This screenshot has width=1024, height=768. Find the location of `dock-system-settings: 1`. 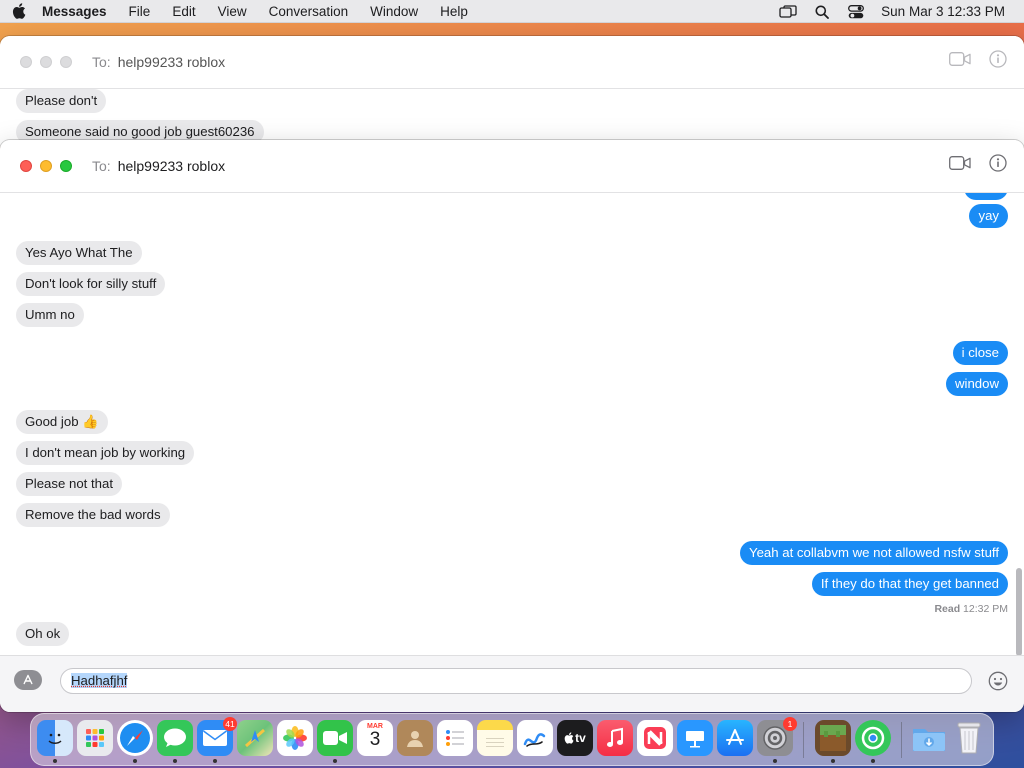

dock-system-settings: 1 is located at coordinates (777, 736).